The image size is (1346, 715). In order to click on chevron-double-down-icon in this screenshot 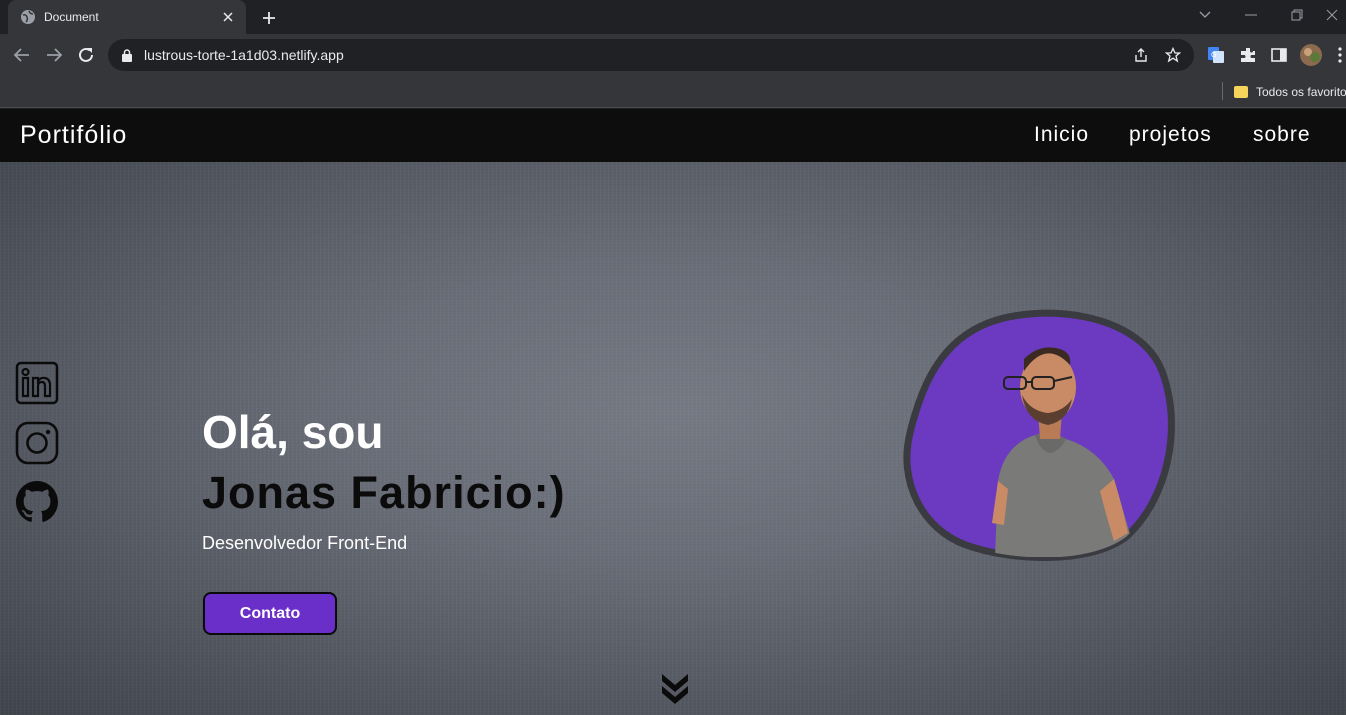, I will do `click(675, 688)`.